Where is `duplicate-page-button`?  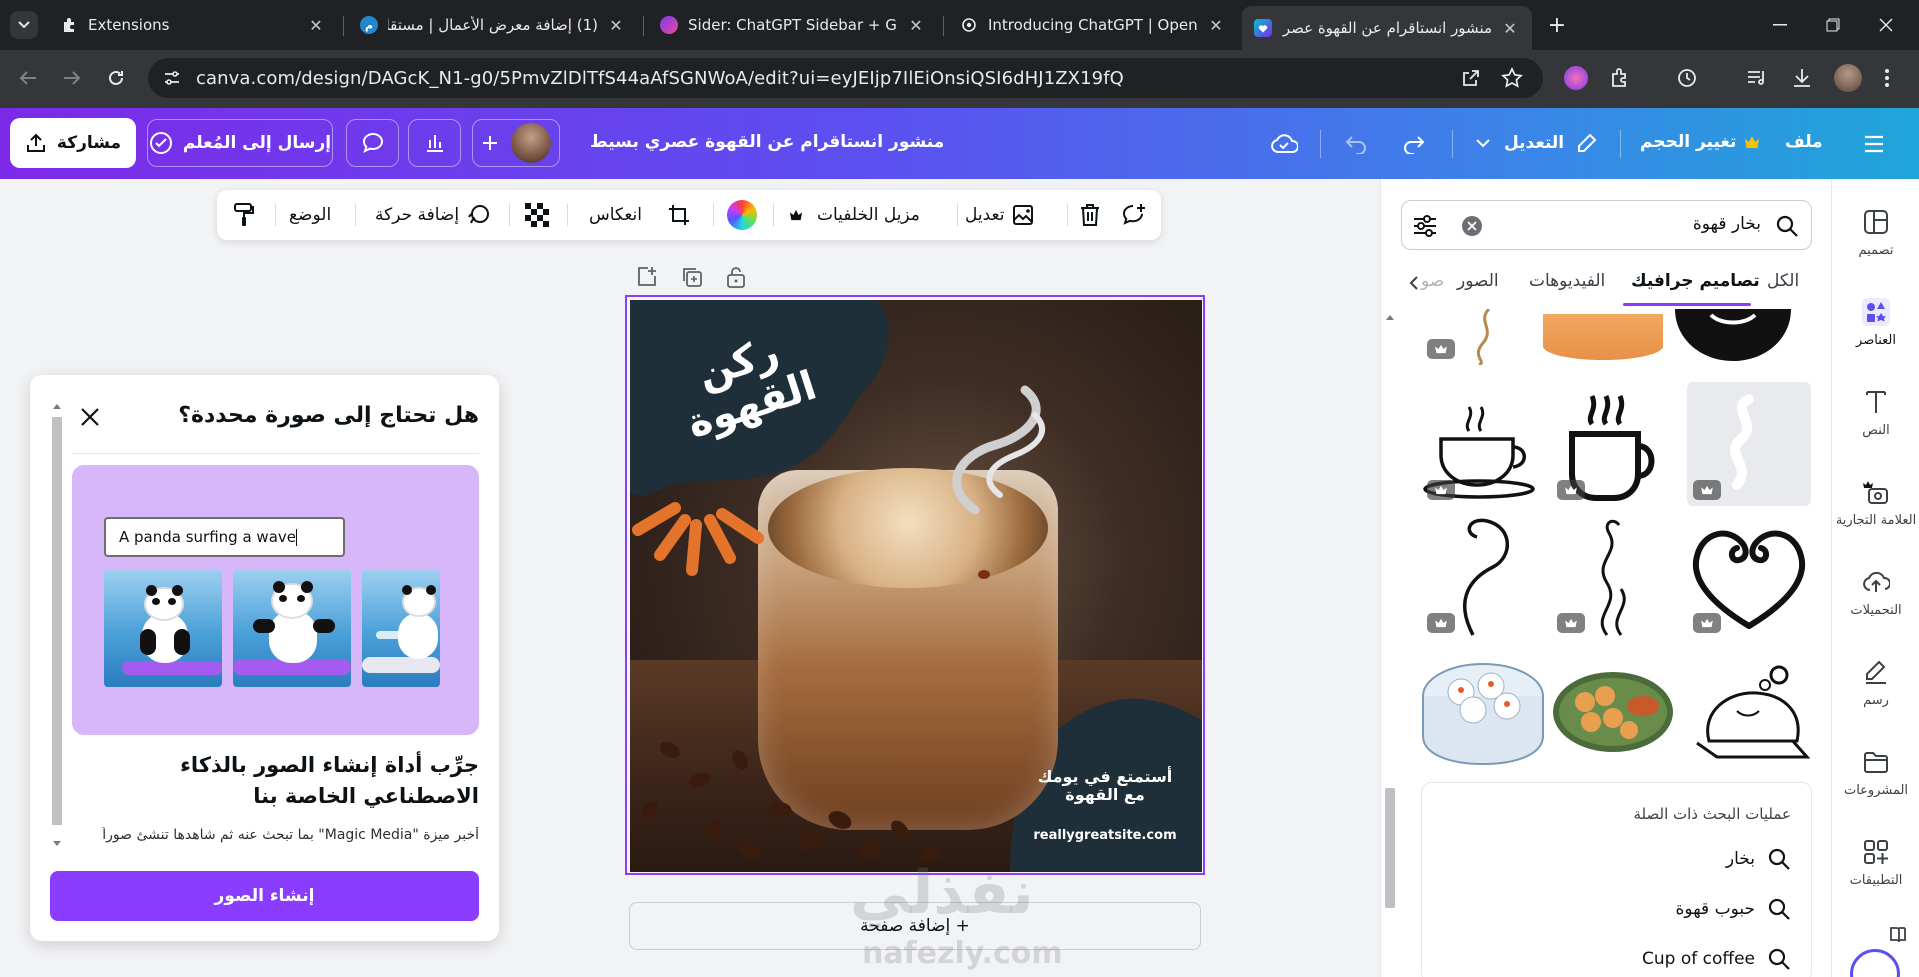
duplicate-page-button is located at coordinates (692, 277).